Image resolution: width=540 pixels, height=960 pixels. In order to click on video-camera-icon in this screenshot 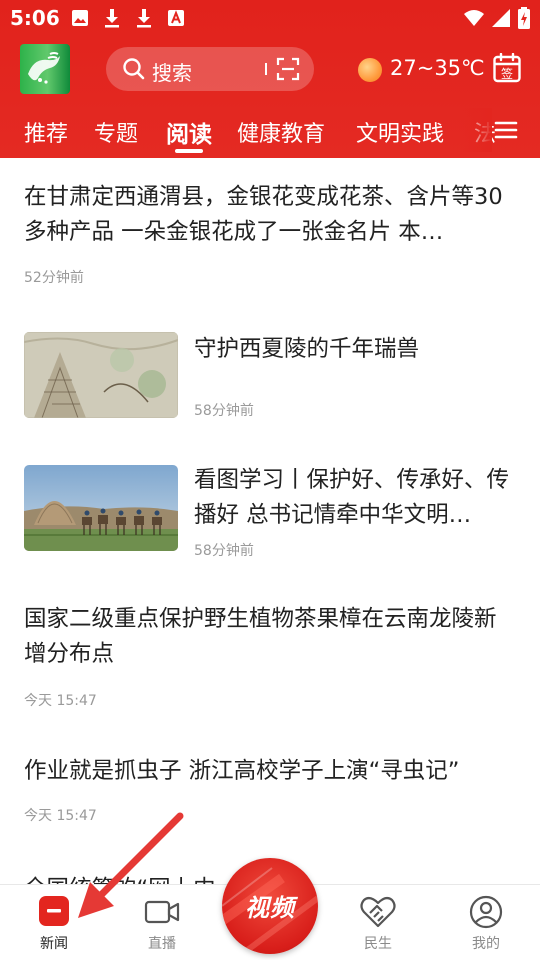, I will do `click(162, 912)`.